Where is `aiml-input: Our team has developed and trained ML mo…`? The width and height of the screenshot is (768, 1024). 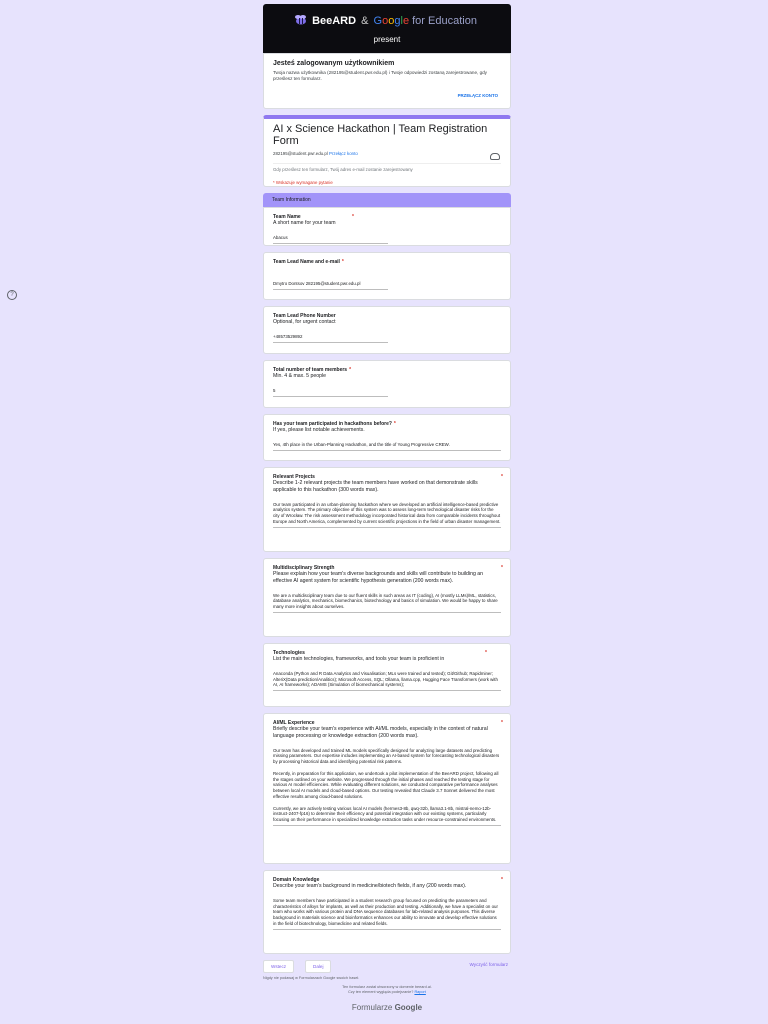 aiml-input: Our team has developed and trained ML mo… is located at coordinates (387, 787).